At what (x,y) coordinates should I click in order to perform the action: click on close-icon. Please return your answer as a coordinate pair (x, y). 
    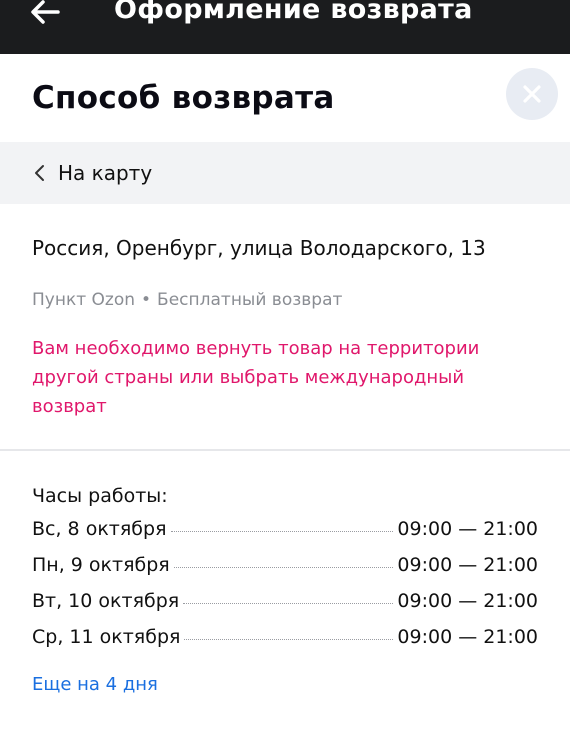
    Looking at the image, I should click on (532, 94).